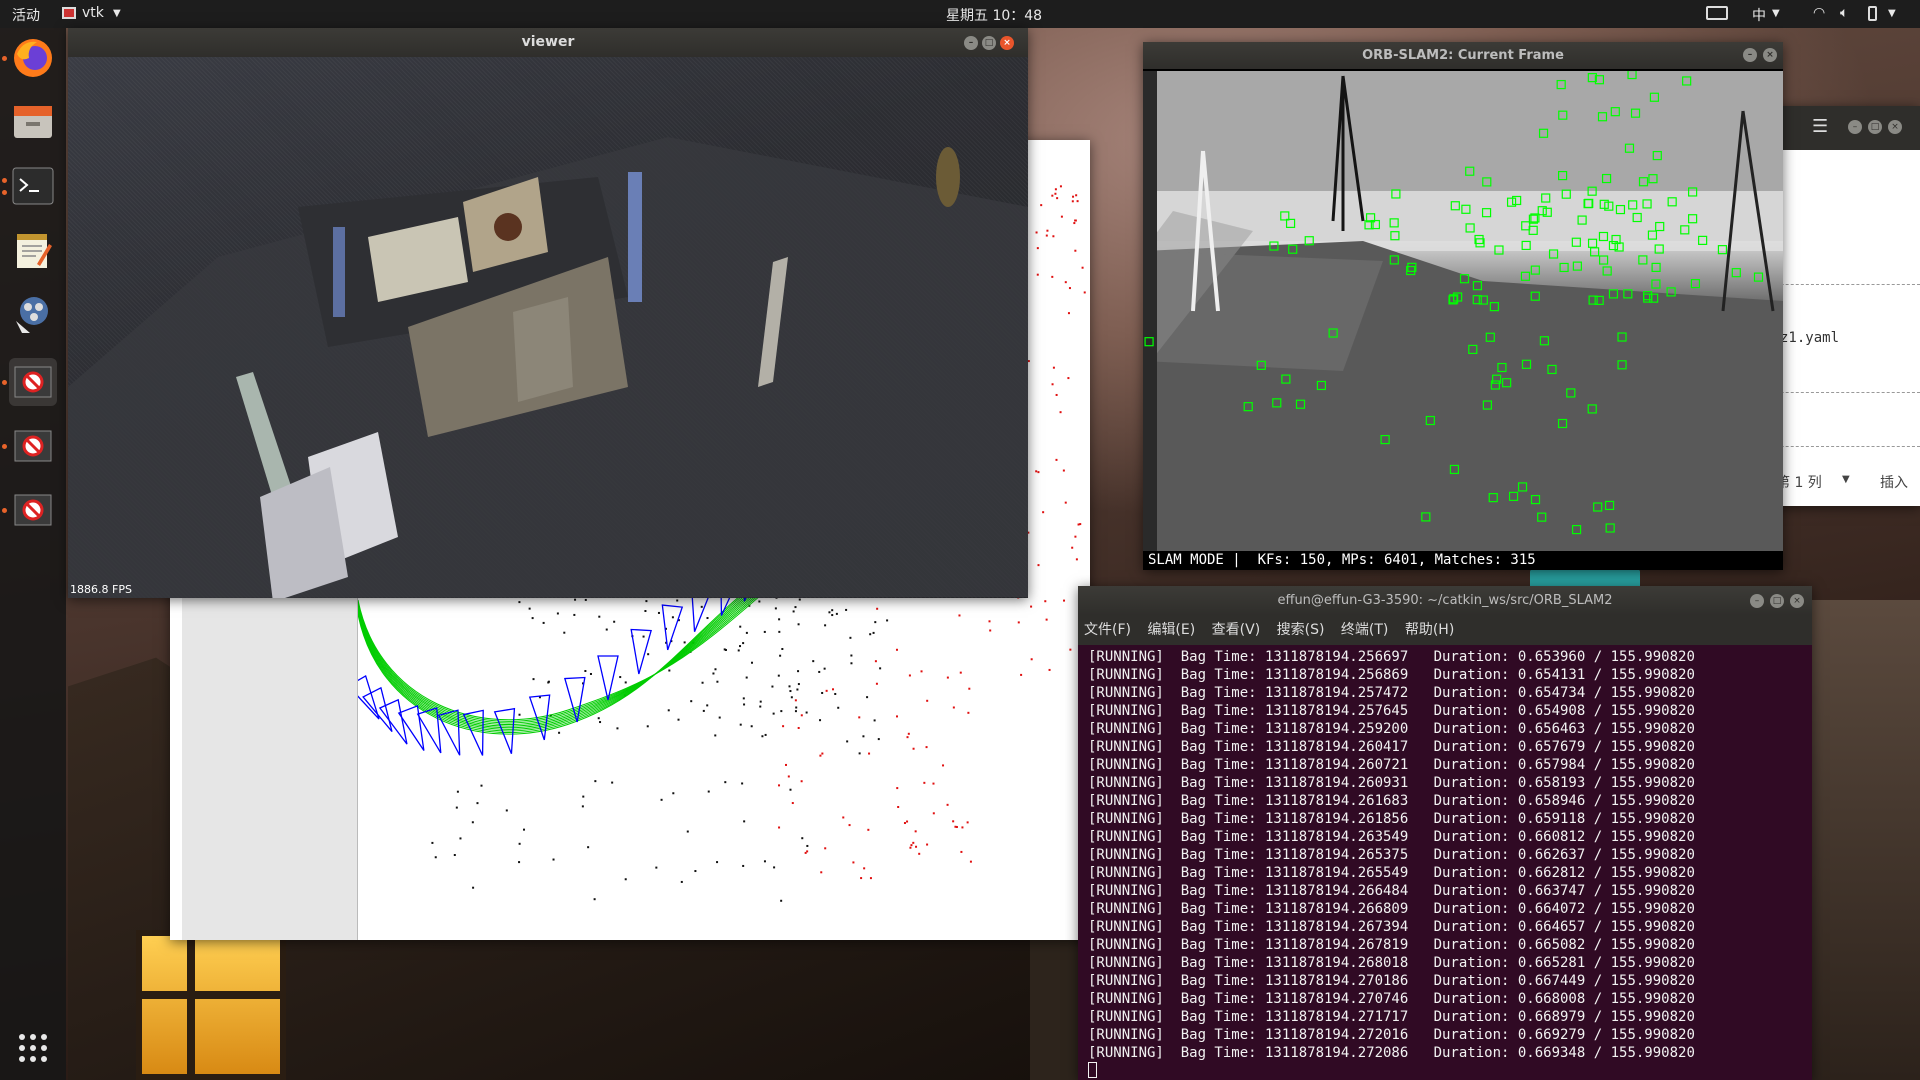 The image size is (1920, 1080). I want to click on menu-terminal: 终端(T), so click(1364, 630).